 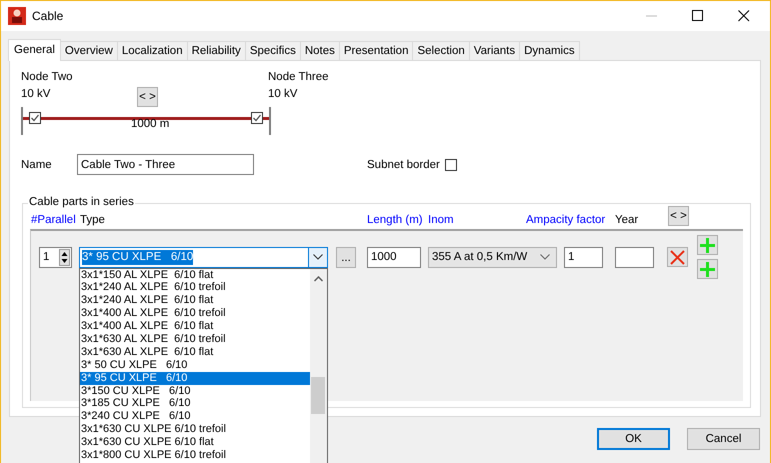 What do you see at coordinates (34, 50) in the screenshot?
I see `tab: General` at bounding box center [34, 50].